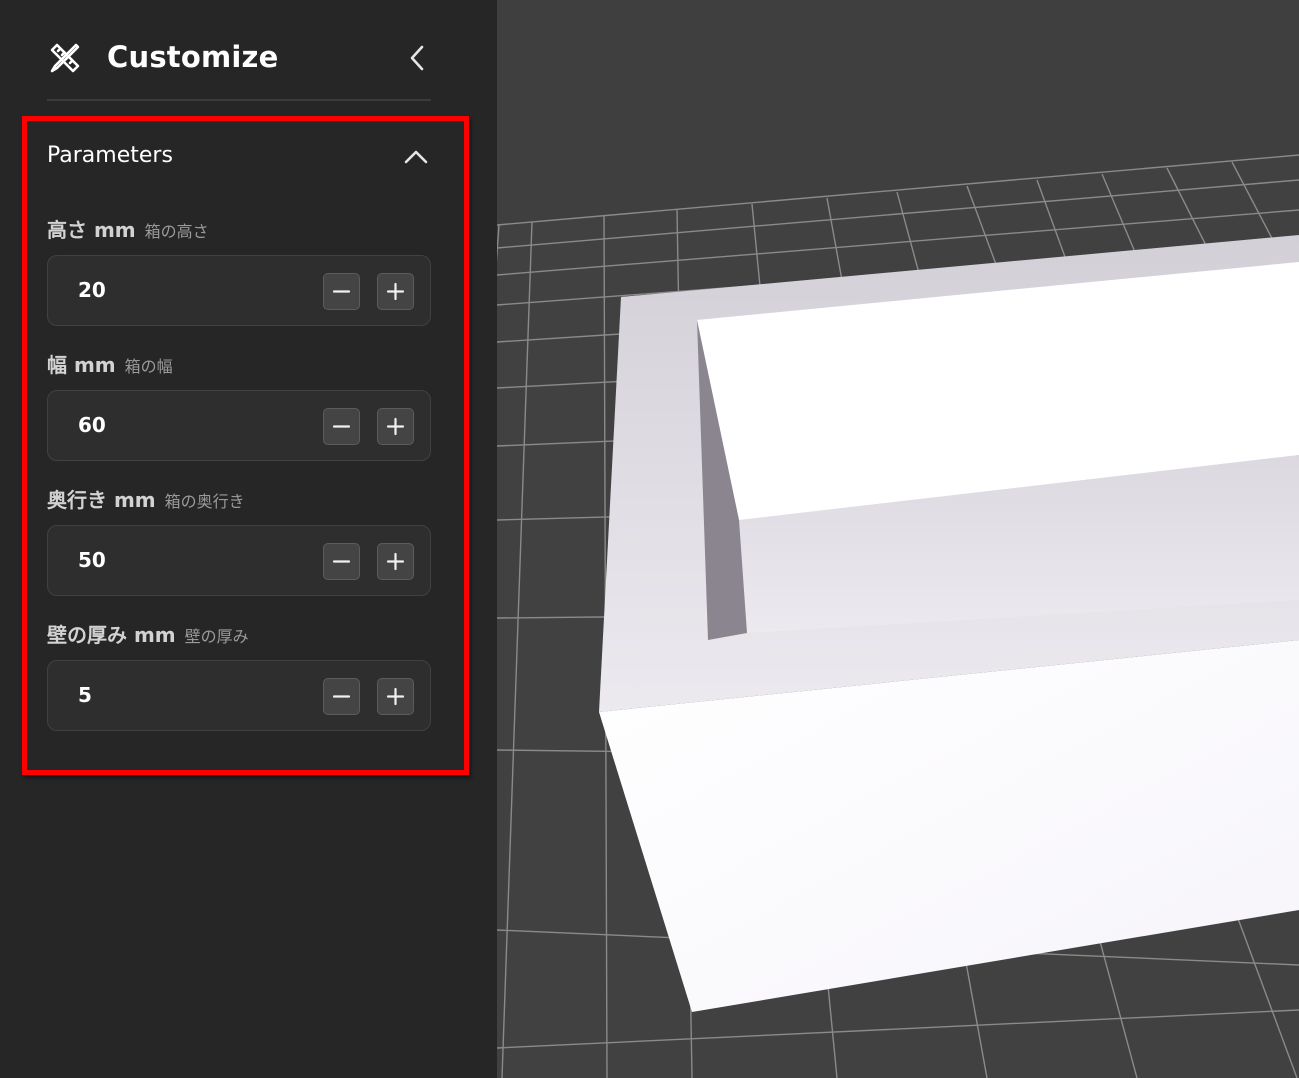 Image resolution: width=1299 pixels, height=1078 pixels. I want to click on ruler-pencil-icon, so click(65, 58).